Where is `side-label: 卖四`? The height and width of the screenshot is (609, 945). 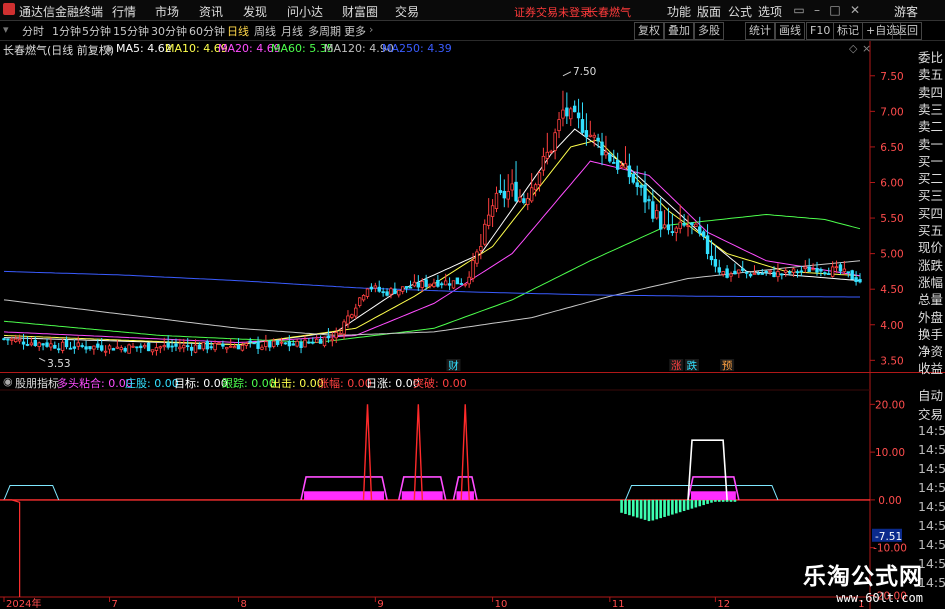
side-label: 卖四 is located at coordinates (931, 91).